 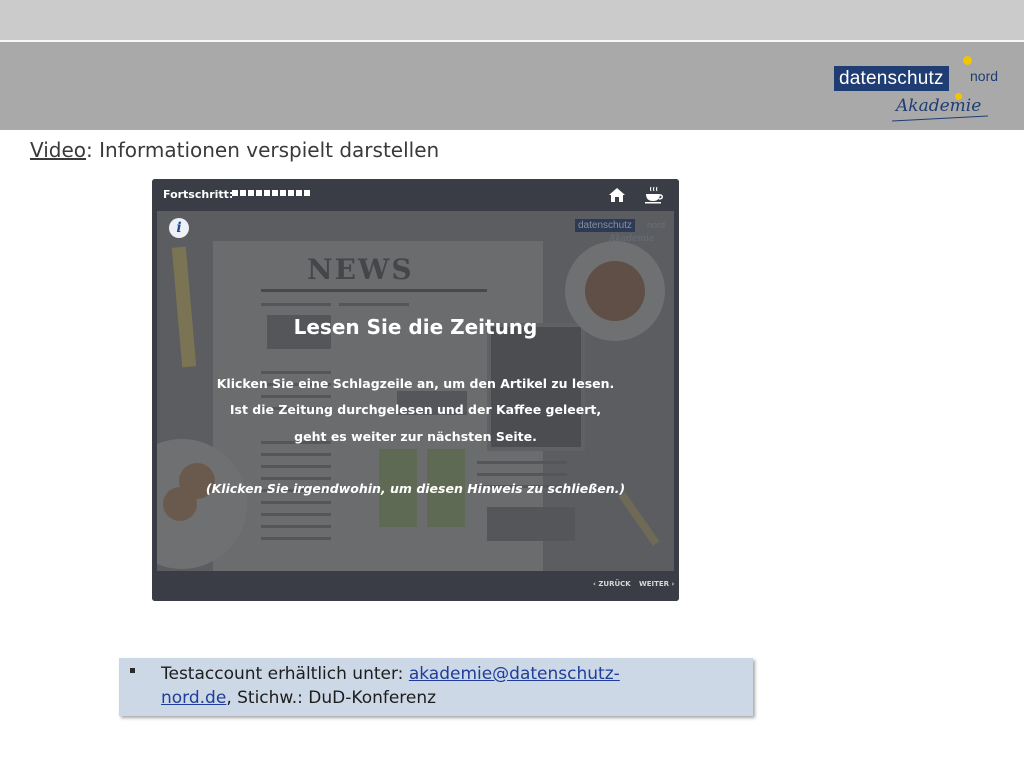 What do you see at coordinates (514, 674) in the screenshot?
I see `email-link-part1: akademie@datenschutz-` at bounding box center [514, 674].